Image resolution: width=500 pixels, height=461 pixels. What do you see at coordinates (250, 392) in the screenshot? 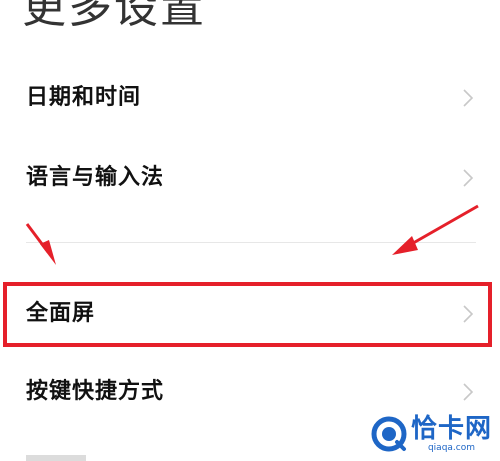
I see `menu-item-key-shortcuts: 按键快捷方式` at bounding box center [250, 392].